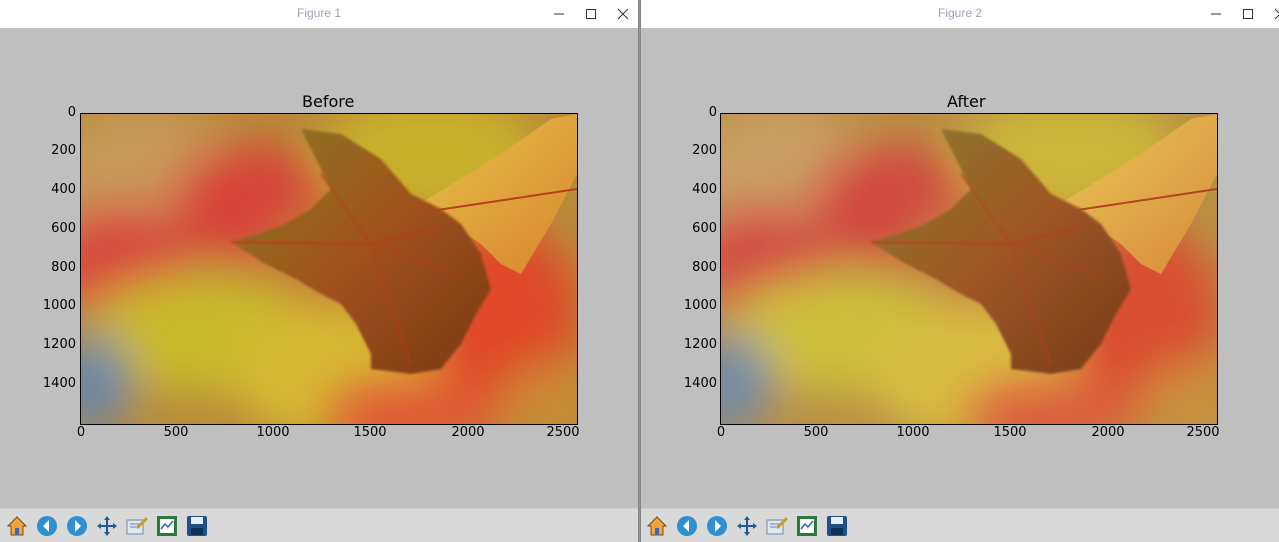 The image size is (1279, 542). Describe the element at coordinates (328, 101) in the screenshot. I see `plot-title: Before` at that location.